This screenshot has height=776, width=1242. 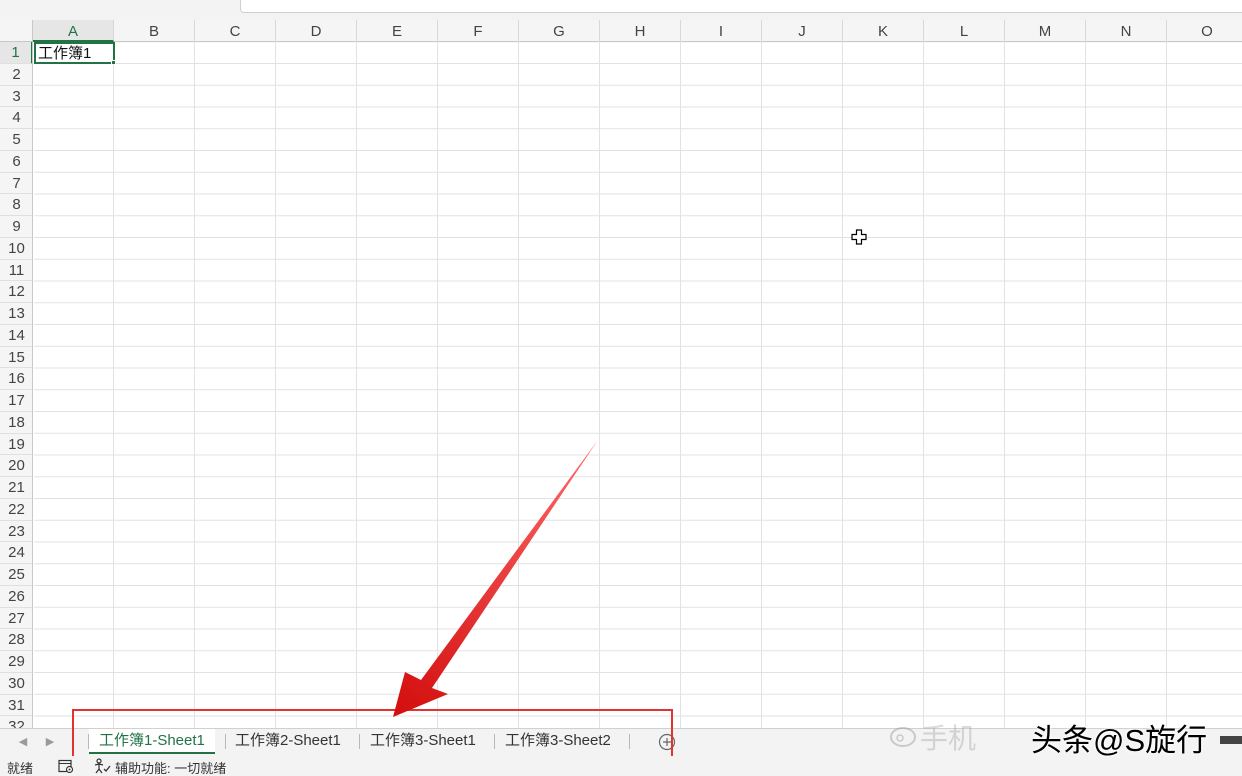 I want to click on select-all-corner, so click(x=16, y=31).